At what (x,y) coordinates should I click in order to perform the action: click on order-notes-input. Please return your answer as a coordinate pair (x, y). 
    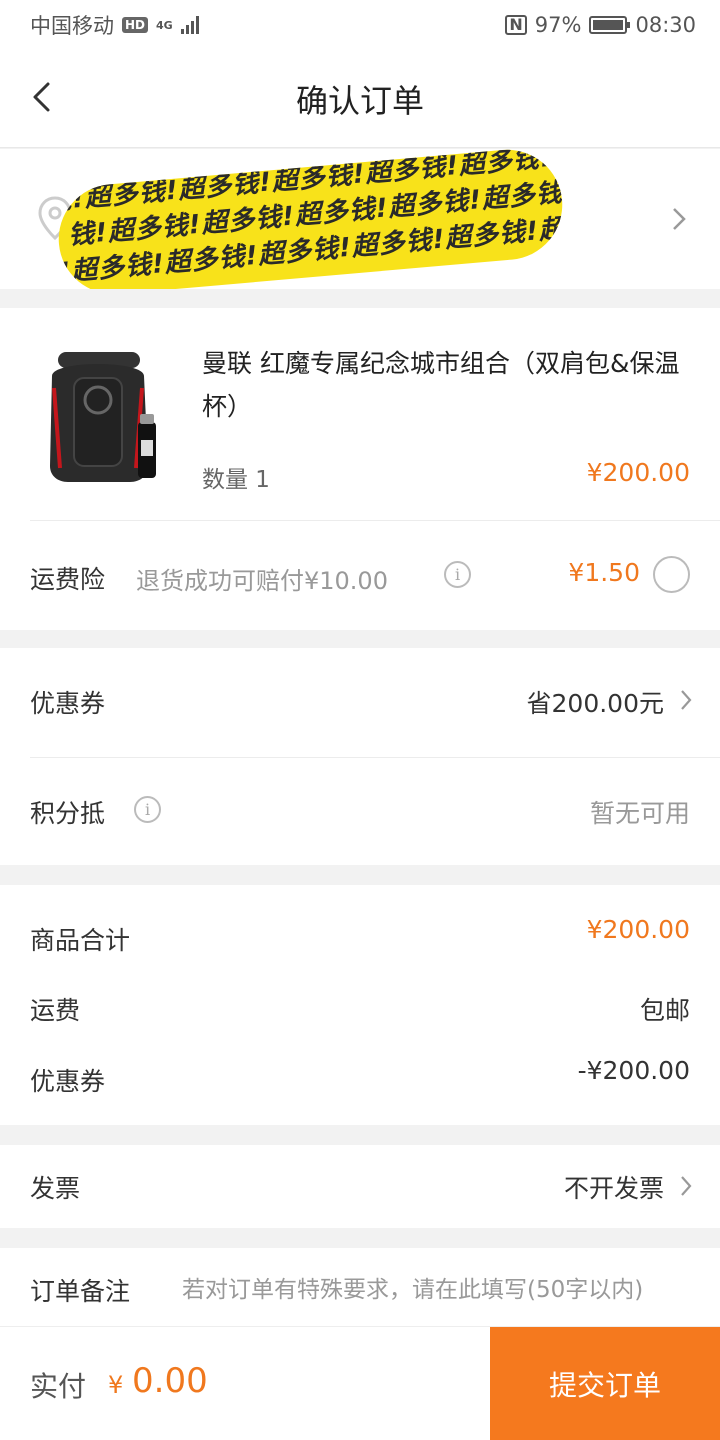
    Looking at the image, I should click on (433, 1290).